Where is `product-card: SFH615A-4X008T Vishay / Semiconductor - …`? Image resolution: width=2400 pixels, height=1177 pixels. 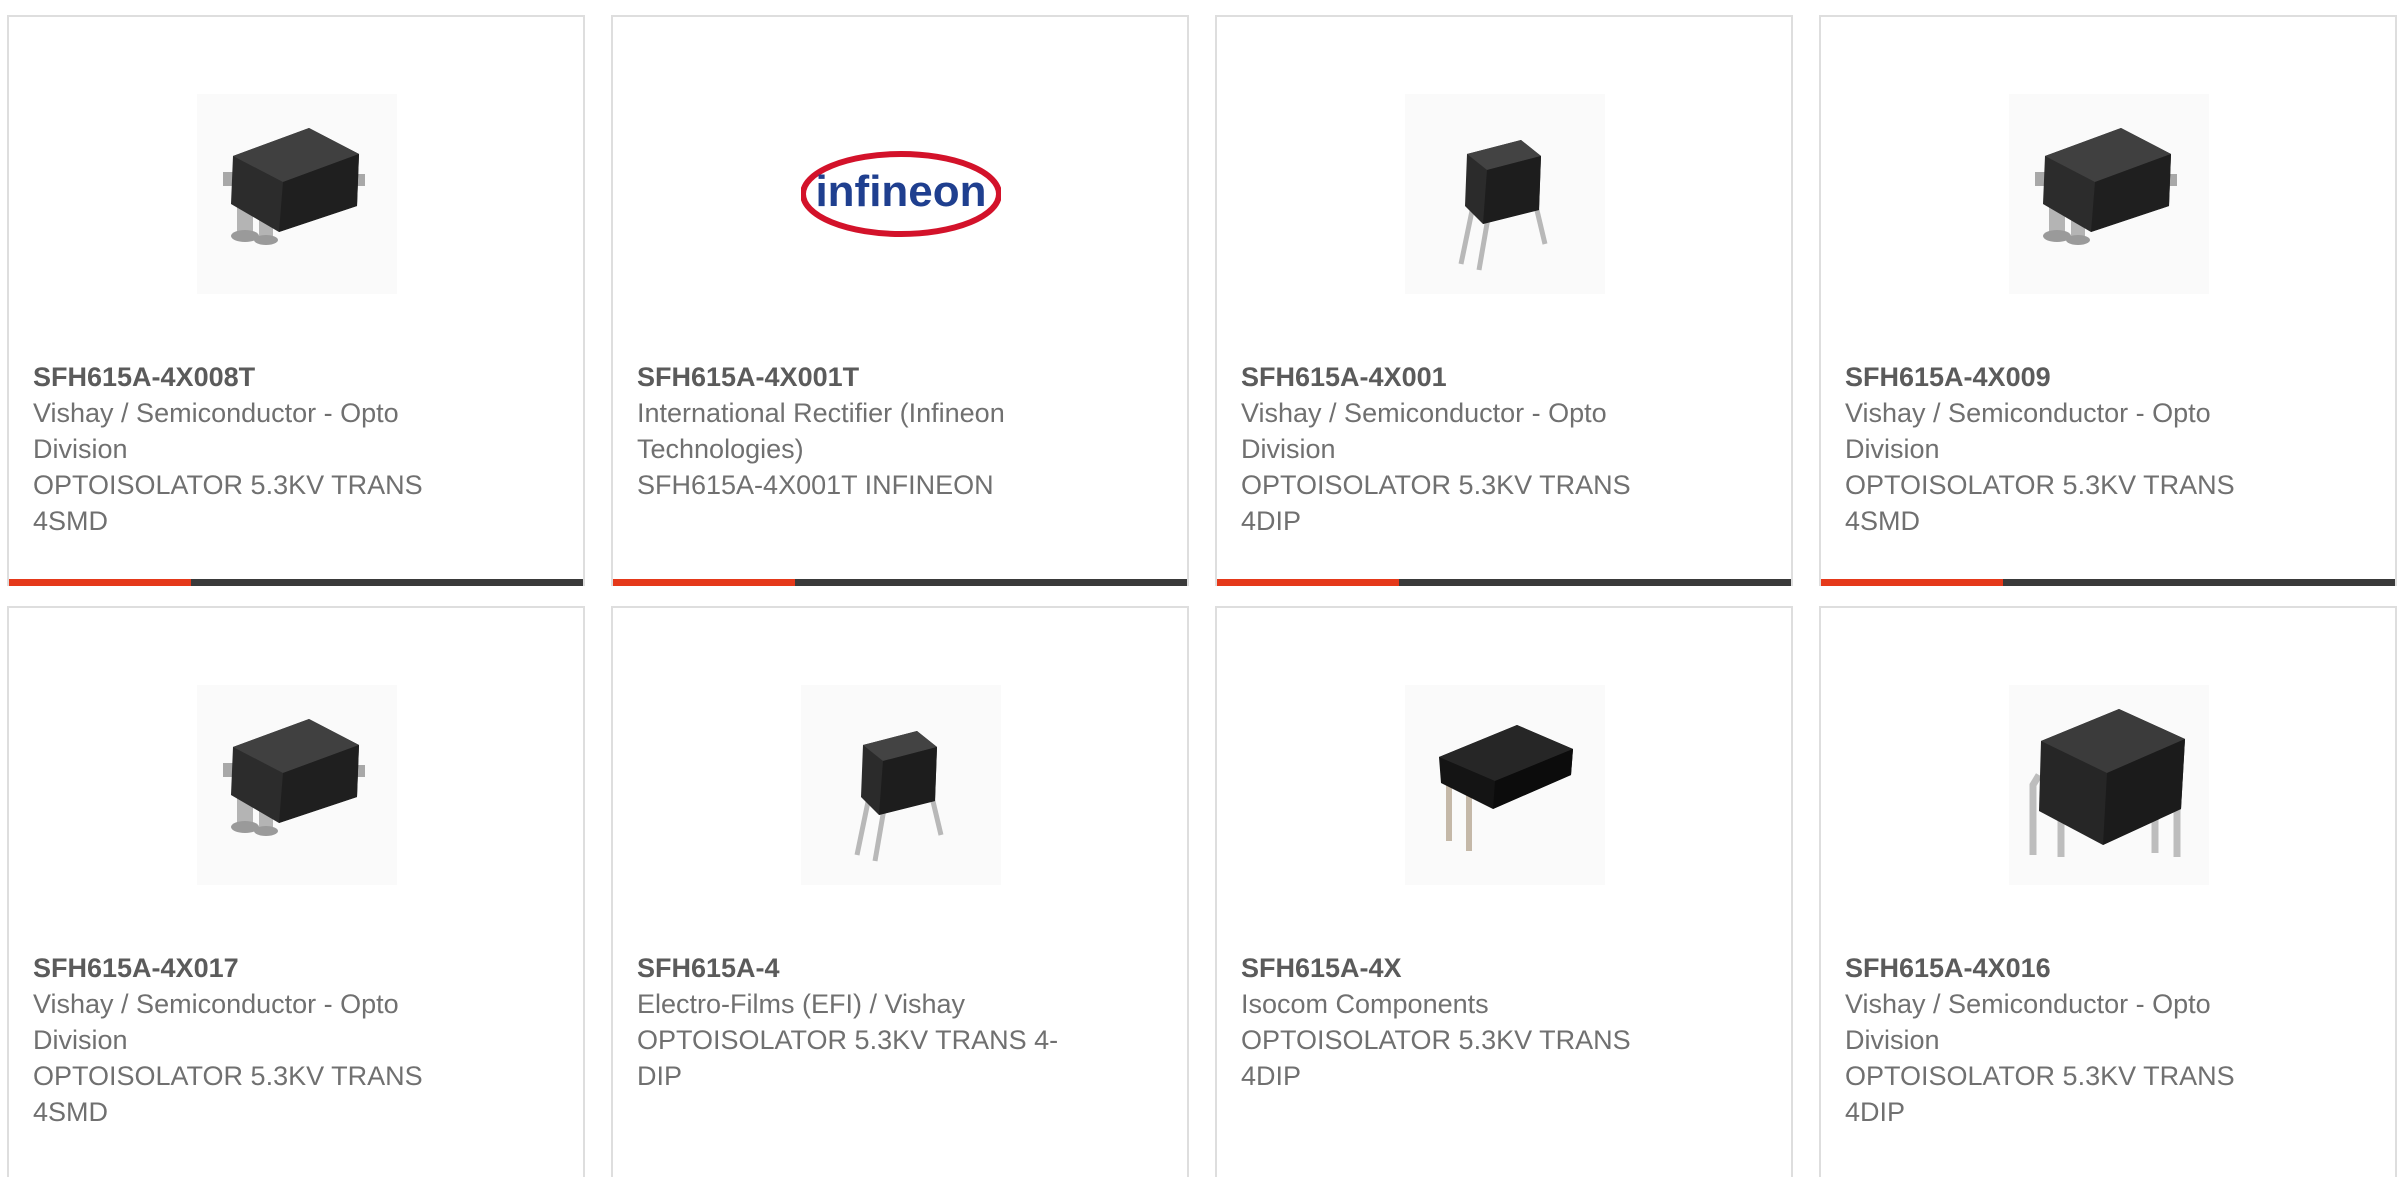
product-card: SFH615A-4X008T Vishay / Semiconductor - … is located at coordinates (296, 300).